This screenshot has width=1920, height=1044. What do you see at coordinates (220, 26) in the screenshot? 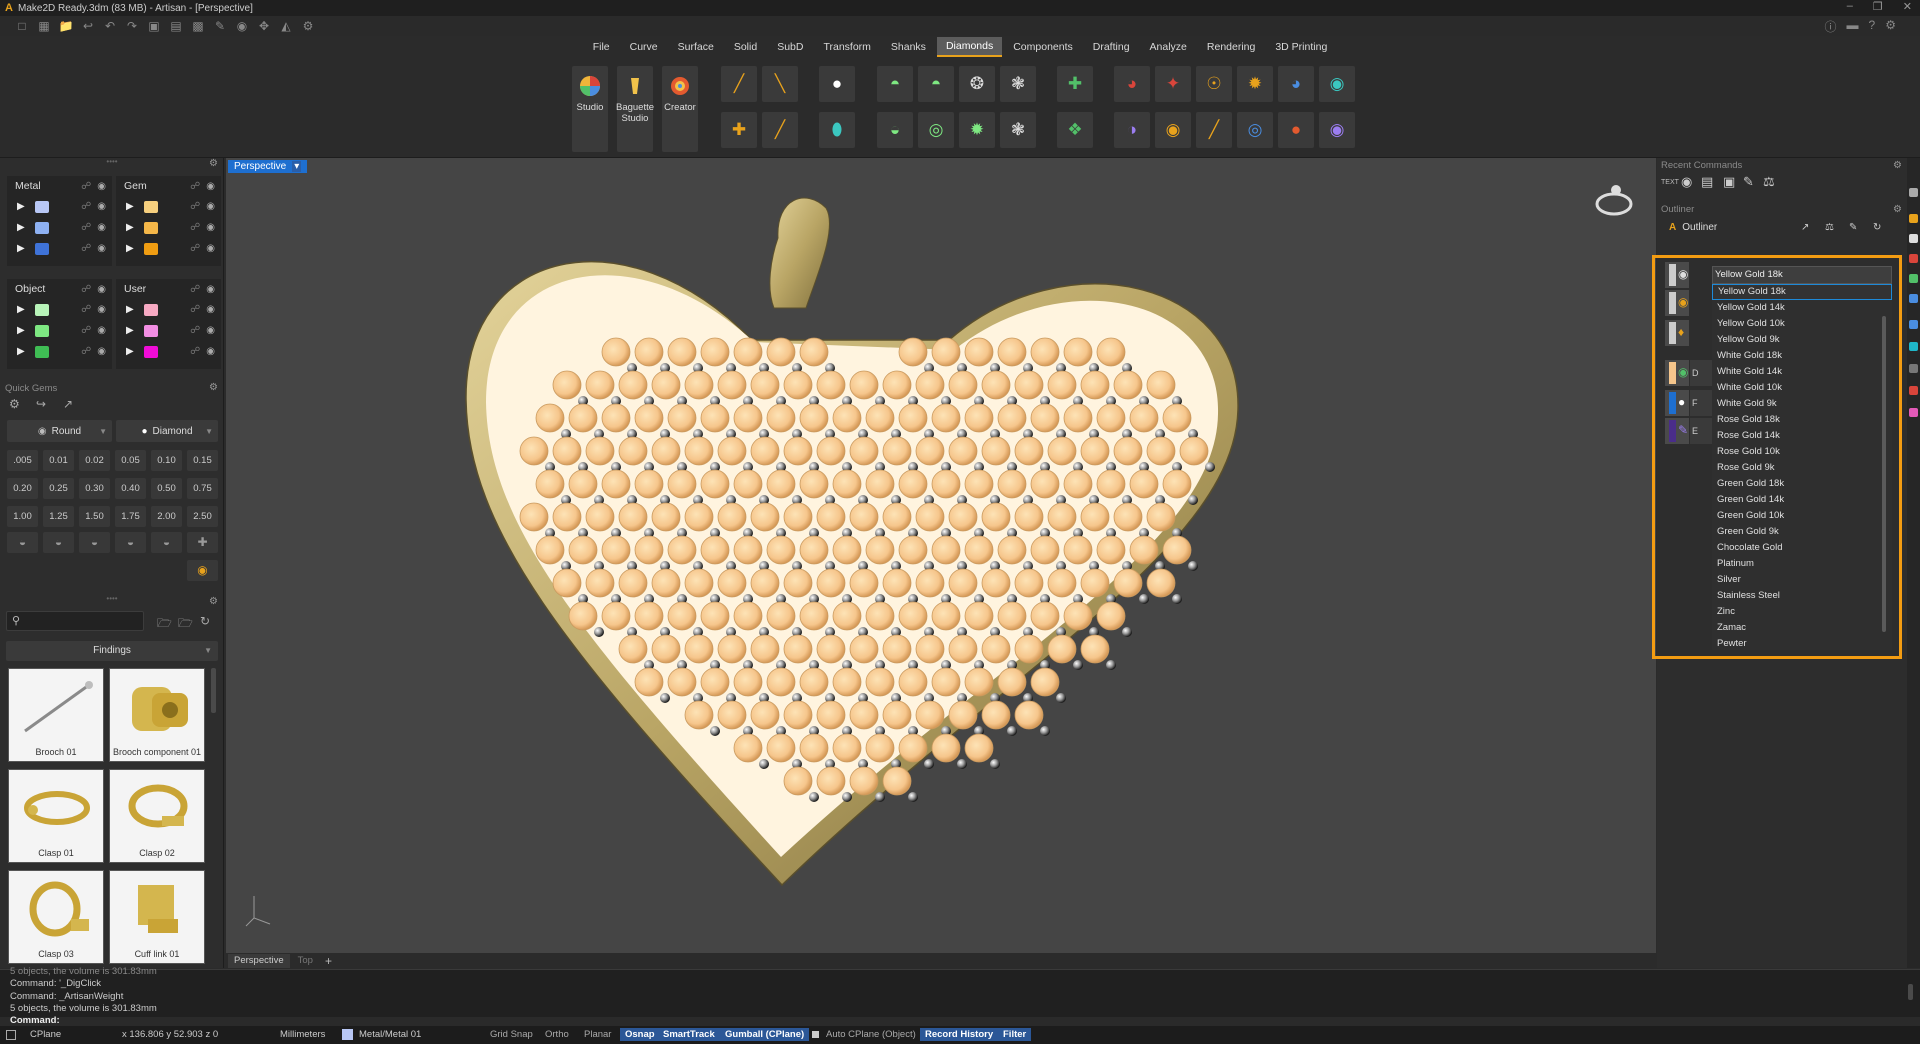
I see `edit-icon: ✎` at bounding box center [220, 26].